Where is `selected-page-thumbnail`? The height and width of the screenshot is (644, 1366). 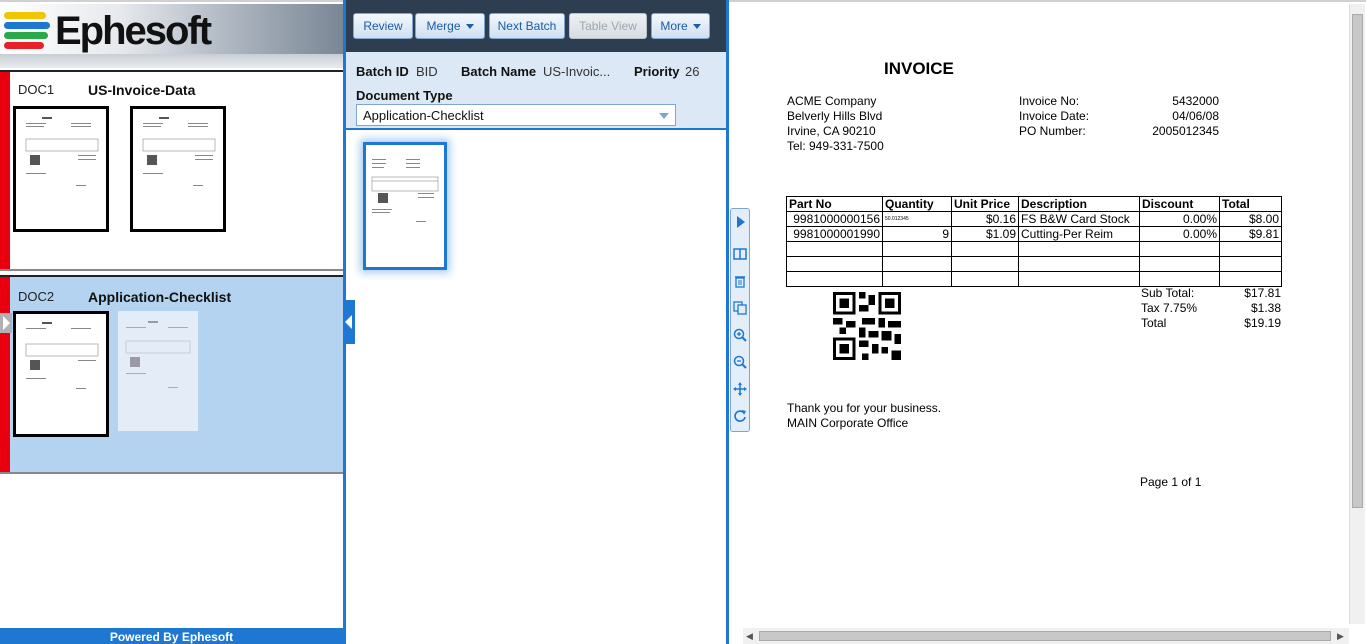 selected-page-thumbnail is located at coordinates (405, 206).